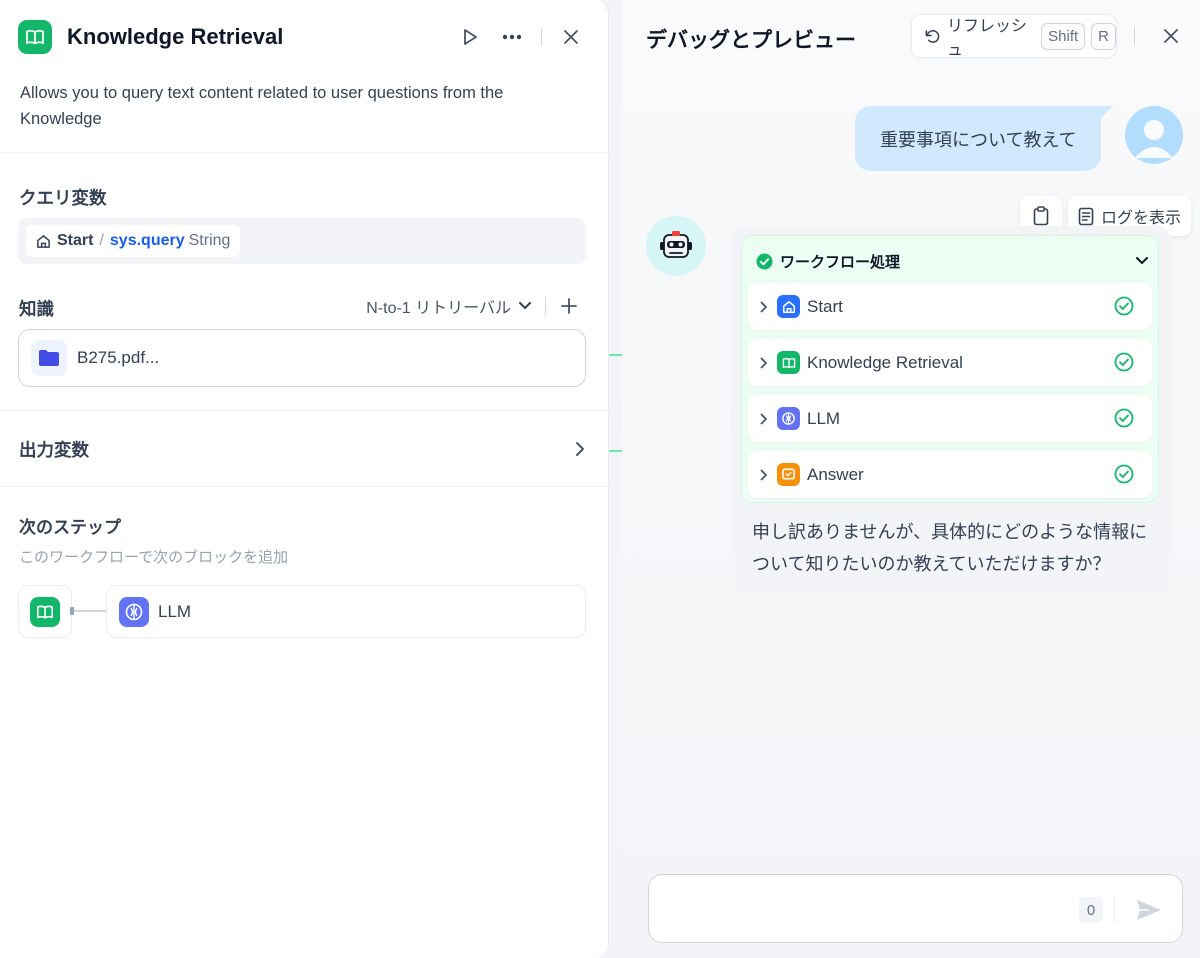  I want to click on connector-line, so click(89, 611).